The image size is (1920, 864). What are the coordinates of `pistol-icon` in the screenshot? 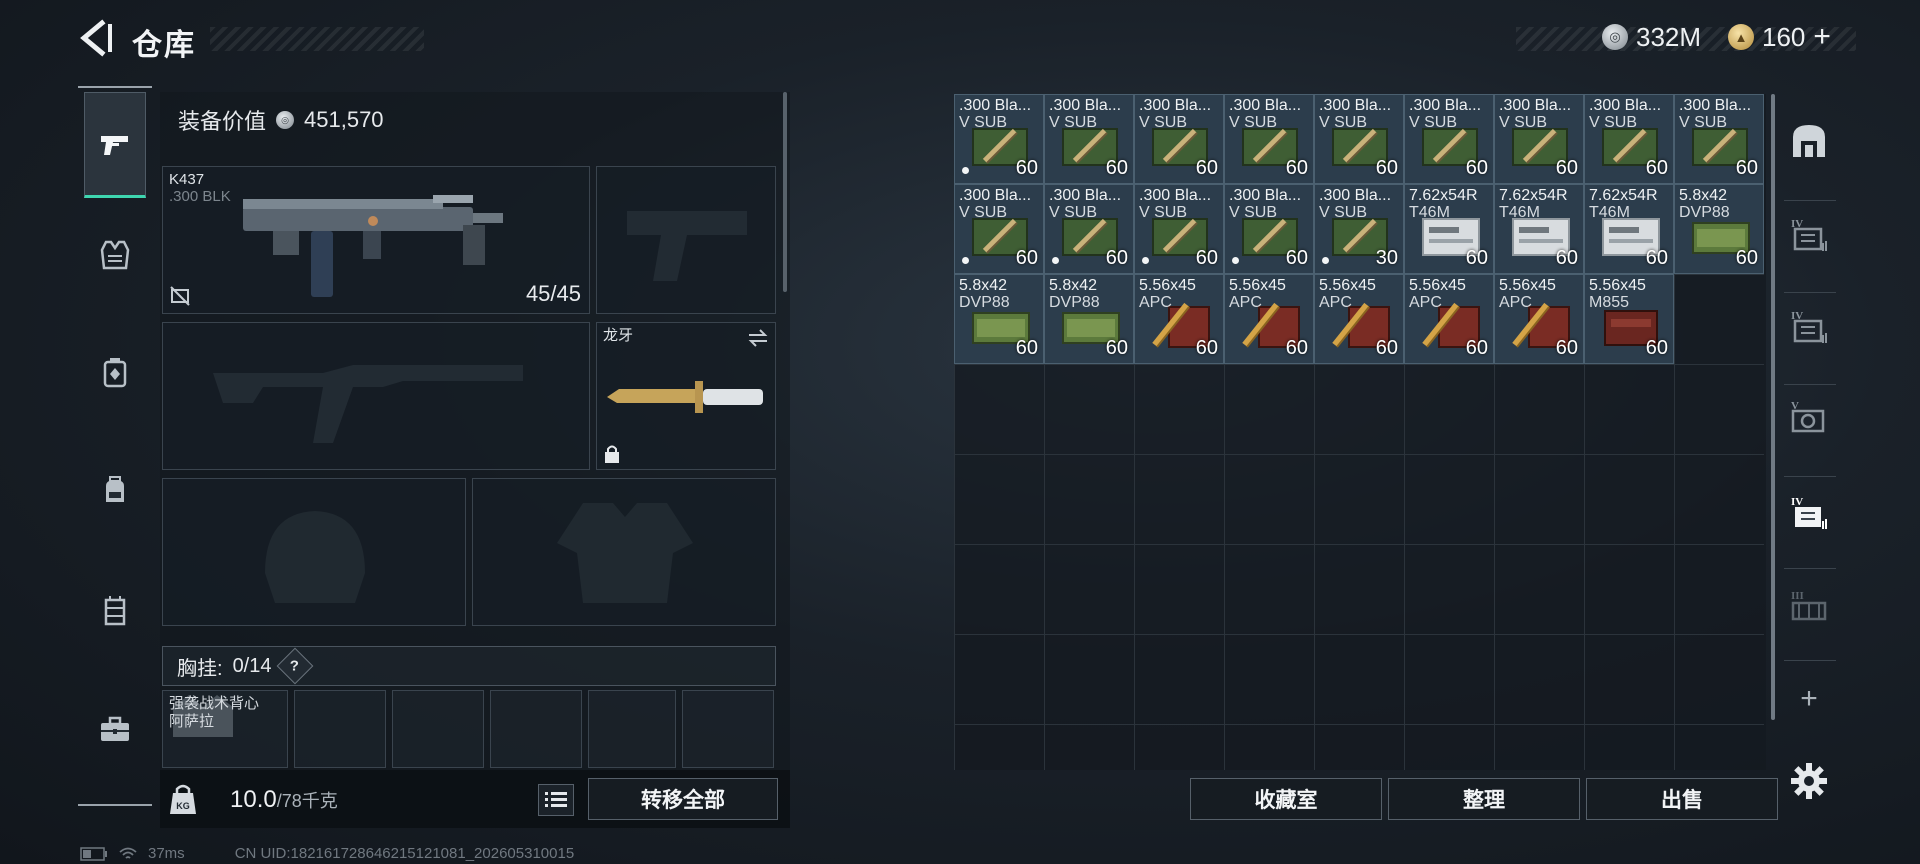 It's located at (114, 145).